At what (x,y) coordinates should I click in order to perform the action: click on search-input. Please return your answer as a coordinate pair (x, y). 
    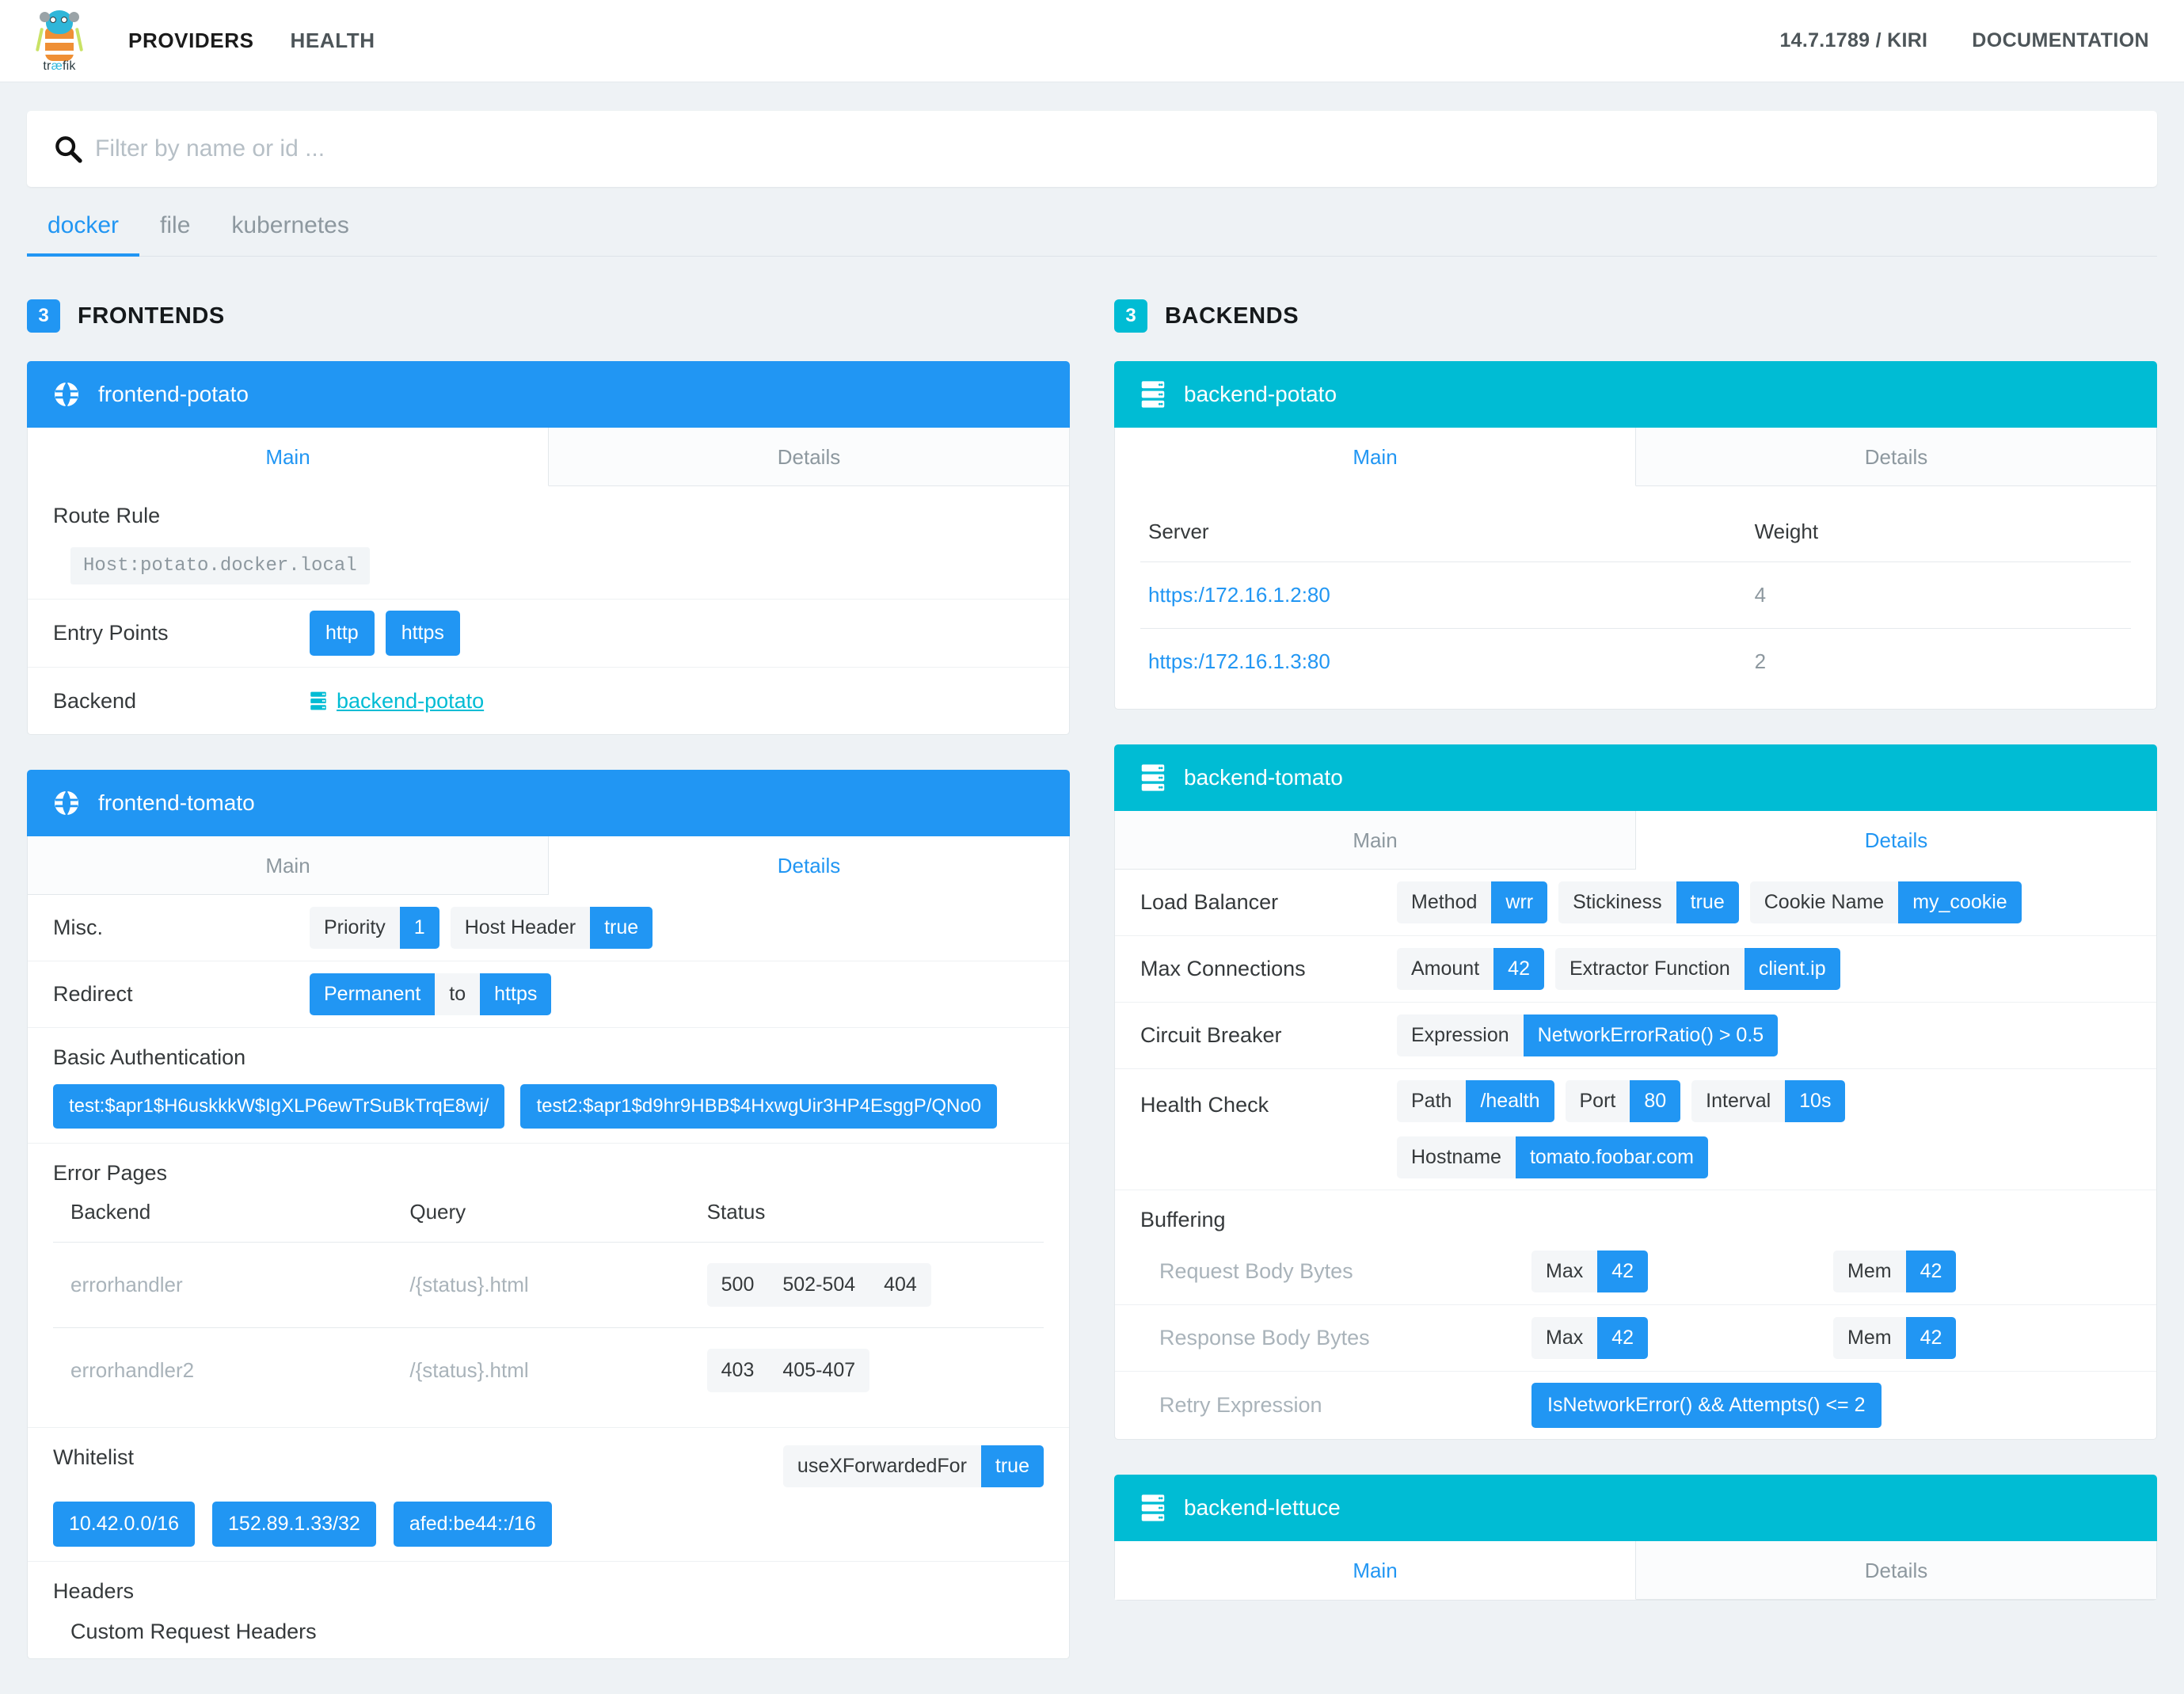
    Looking at the image, I should click on (1113, 149).